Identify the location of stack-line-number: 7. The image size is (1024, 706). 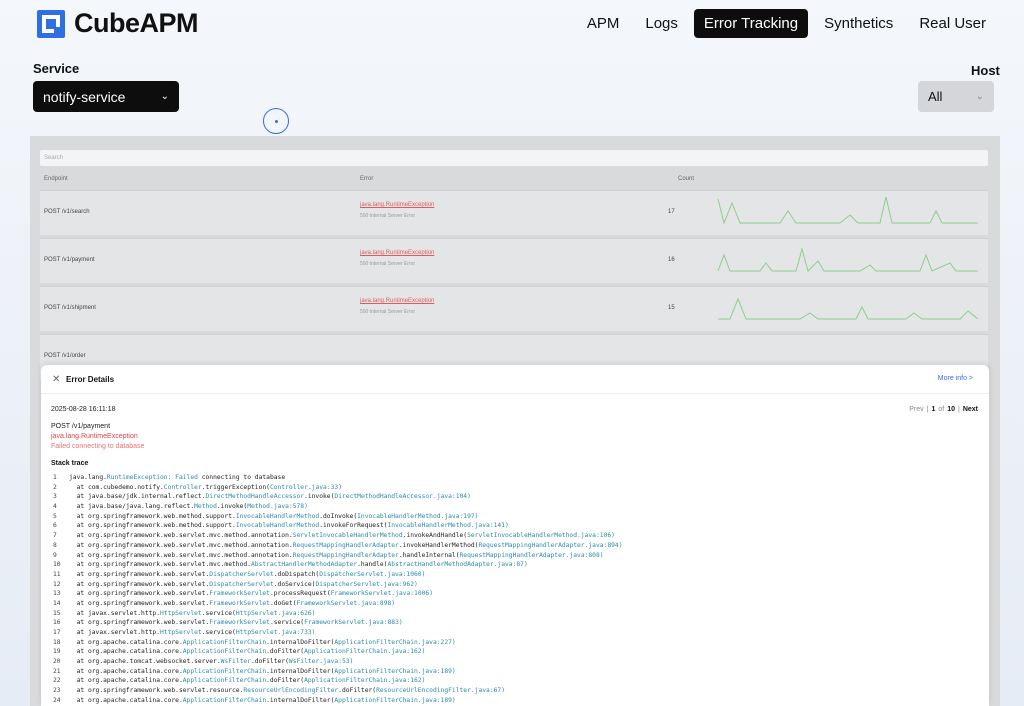
(55, 536).